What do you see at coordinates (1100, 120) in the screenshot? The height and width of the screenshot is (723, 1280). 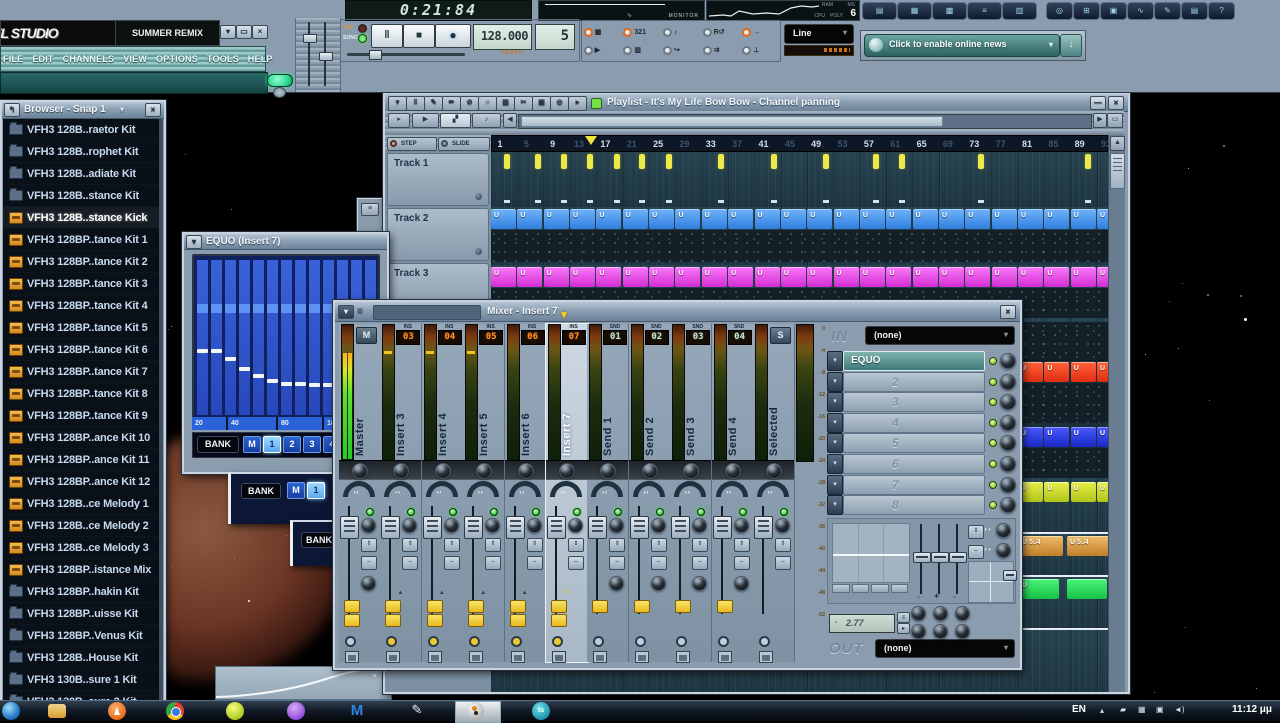 I see `scroll-right-button: ▶` at bounding box center [1100, 120].